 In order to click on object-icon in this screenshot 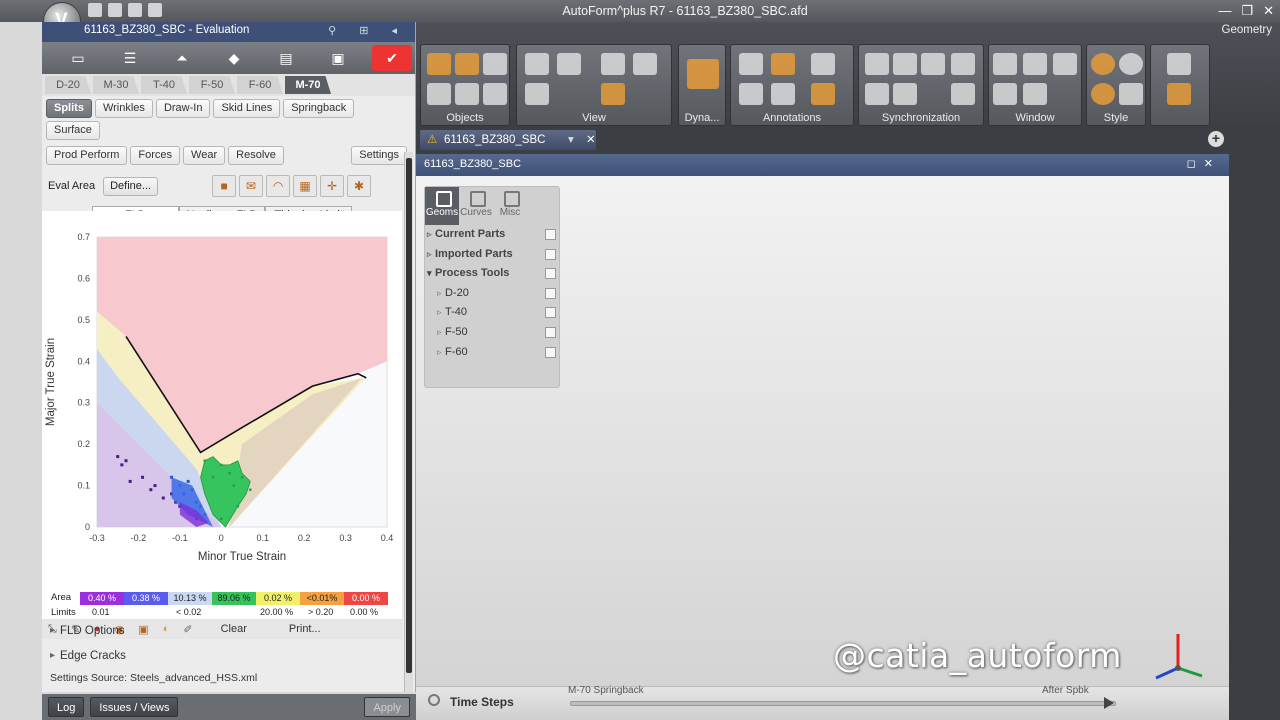, I will do `click(439, 64)`.